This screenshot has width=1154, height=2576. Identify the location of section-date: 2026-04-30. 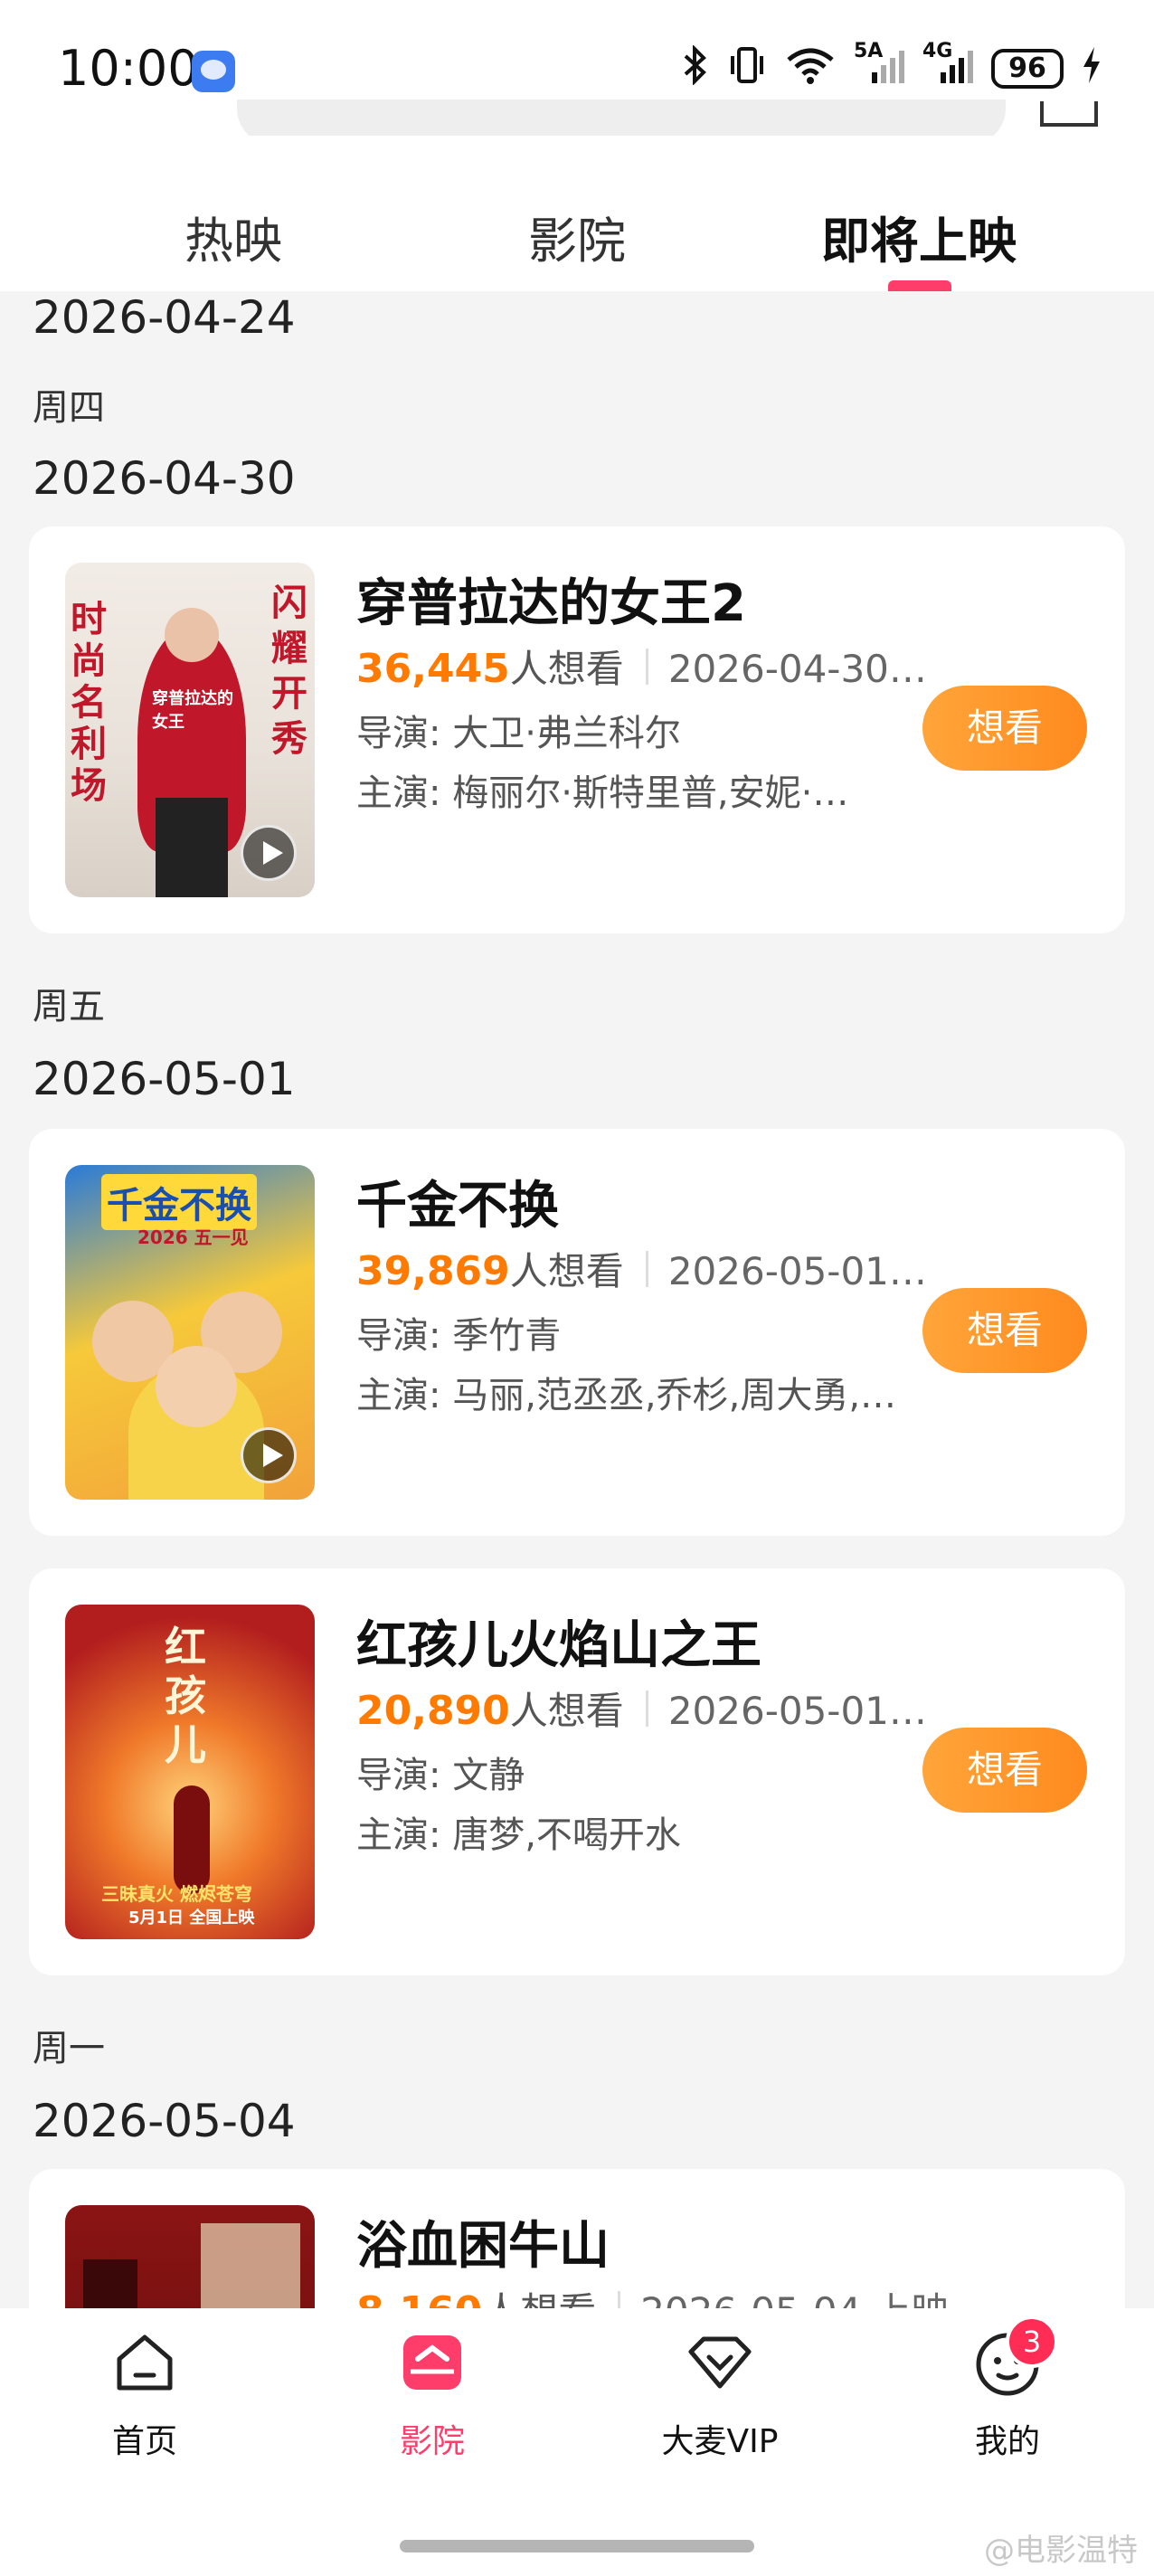
(164, 479).